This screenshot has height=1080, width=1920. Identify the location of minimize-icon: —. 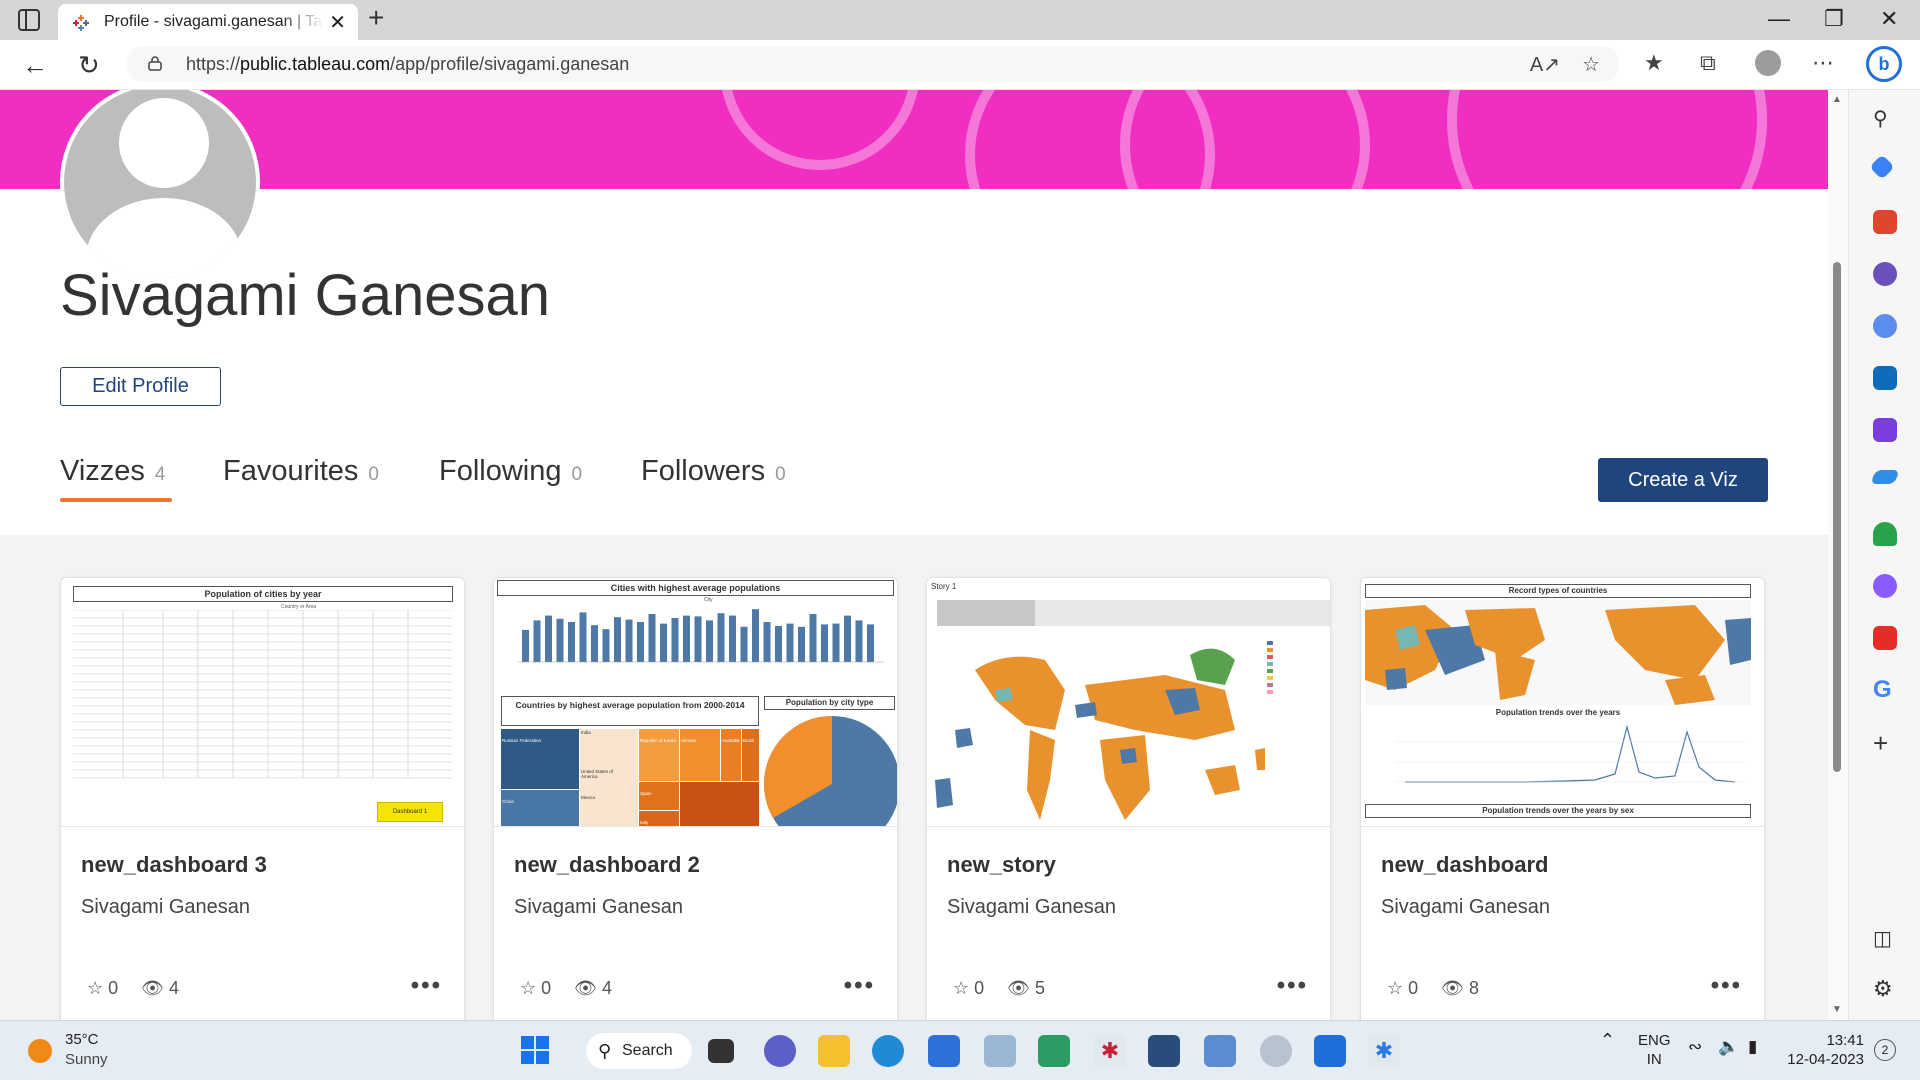
(1779, 19).